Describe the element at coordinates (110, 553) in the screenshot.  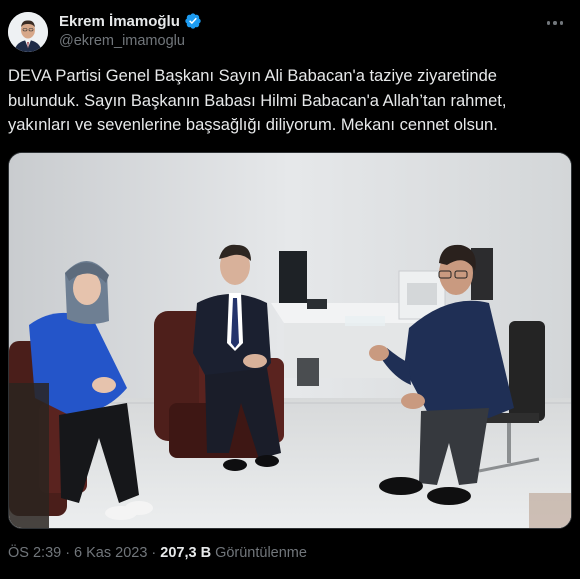
I see `tweet-date: 6 Kas 2023` at that location.